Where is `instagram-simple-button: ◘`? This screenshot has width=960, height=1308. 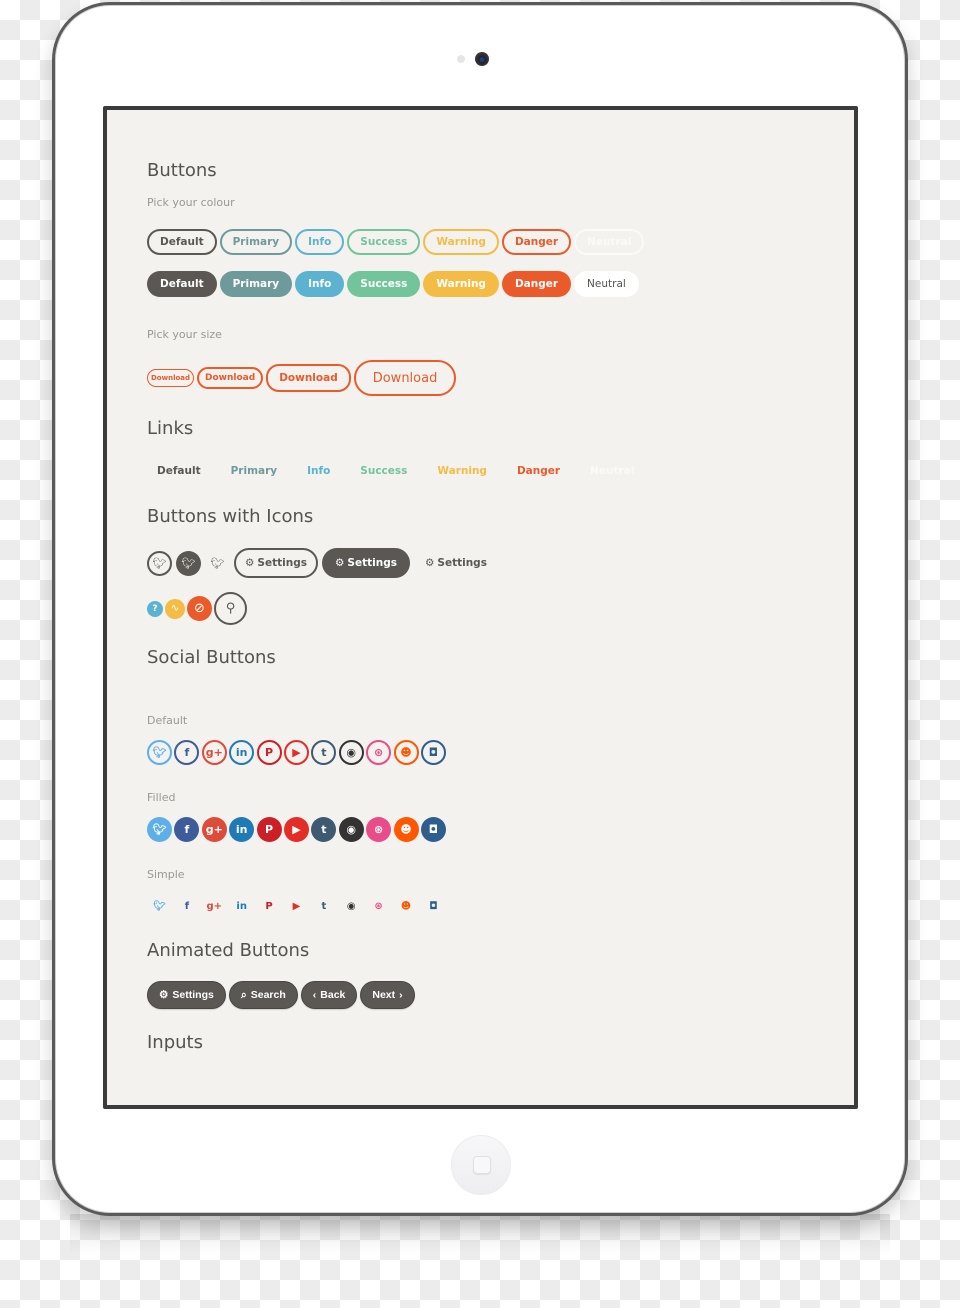
instagram-simple-button: ◘ is located at coordinates (433, 906).